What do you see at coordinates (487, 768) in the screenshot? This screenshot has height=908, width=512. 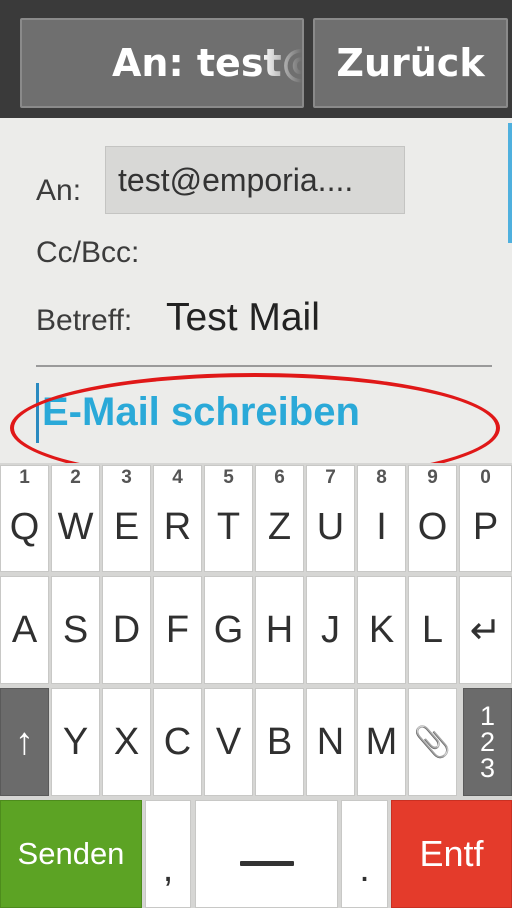 I see `numbers-toggle-digit: 3` at bounding box center [487, 768].